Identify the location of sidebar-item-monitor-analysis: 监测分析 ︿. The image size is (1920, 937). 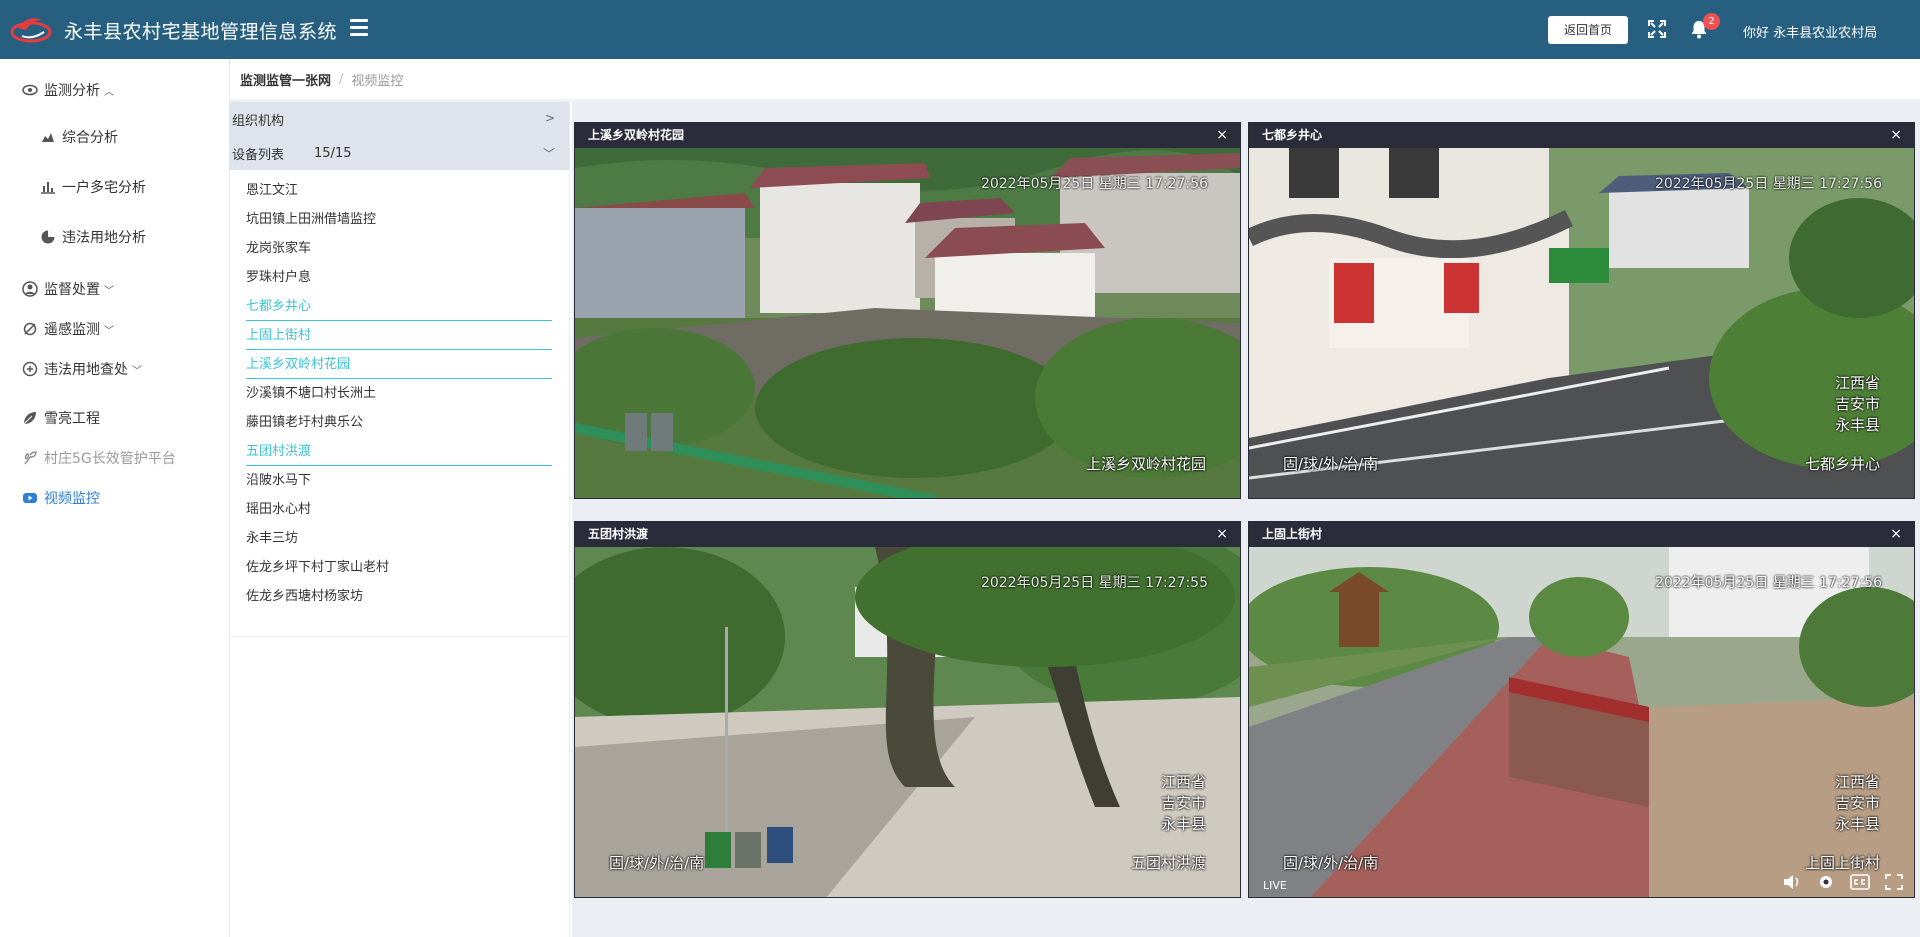
(68, 90).